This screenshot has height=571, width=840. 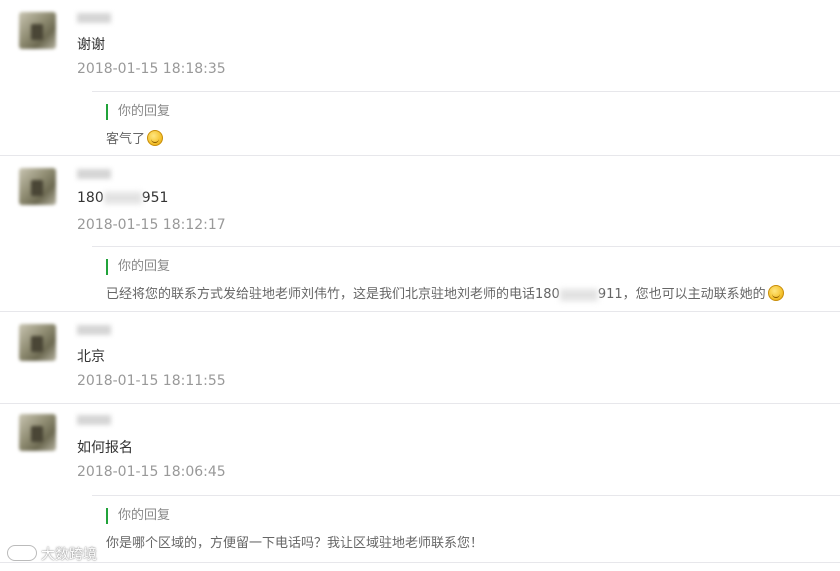 What do you see at coordinates (151, 472) in the screenshot?
I see `comment-time: 2018-01-15 18:06:45` at bounding box center [151, 472].